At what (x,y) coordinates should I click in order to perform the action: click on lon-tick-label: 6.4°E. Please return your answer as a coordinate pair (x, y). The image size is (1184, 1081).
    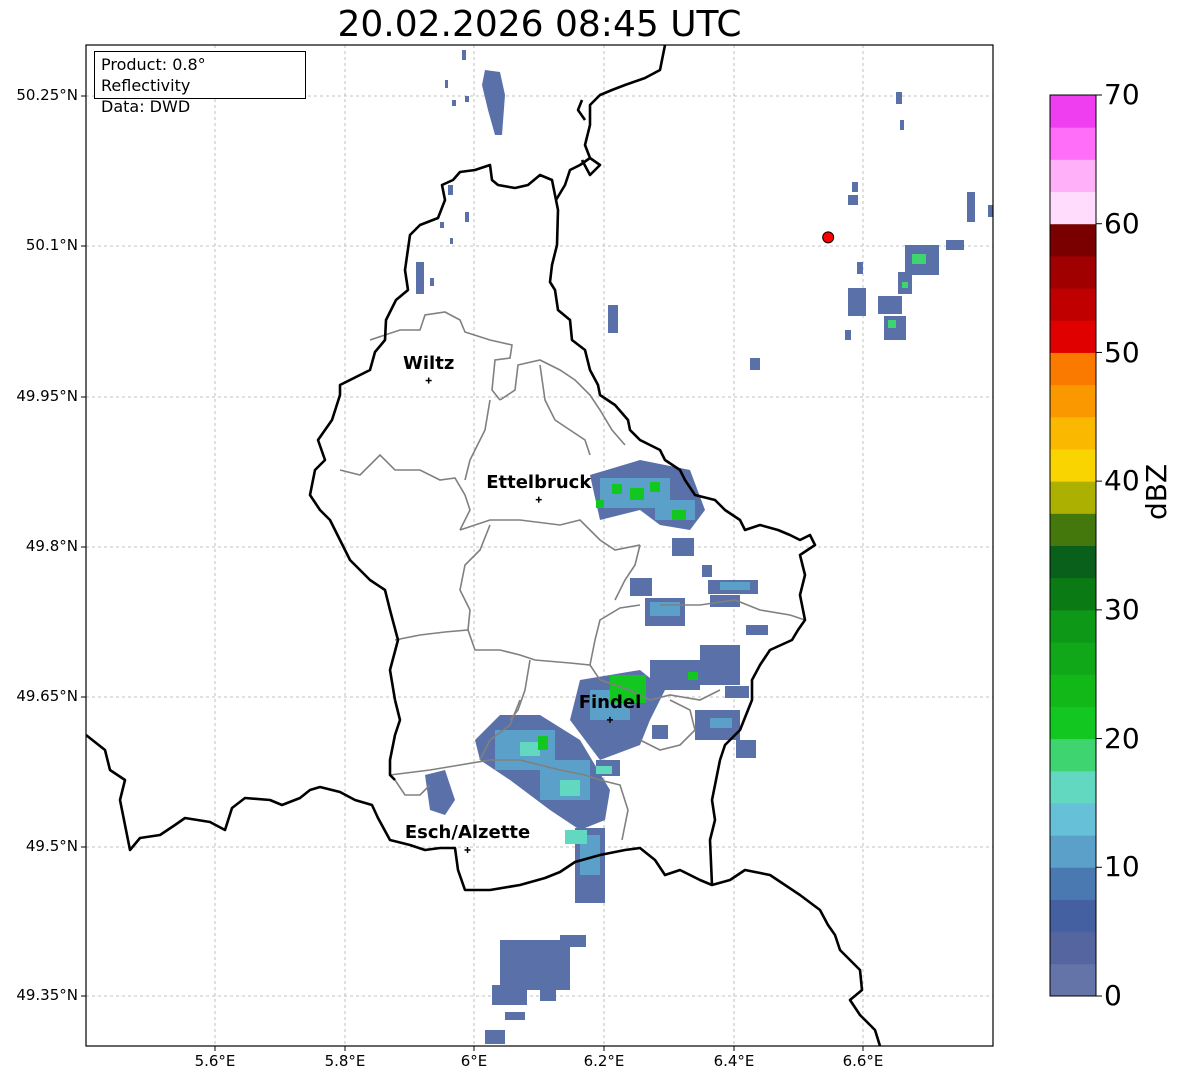
    Looking at the image, I should click on (734, 1061).